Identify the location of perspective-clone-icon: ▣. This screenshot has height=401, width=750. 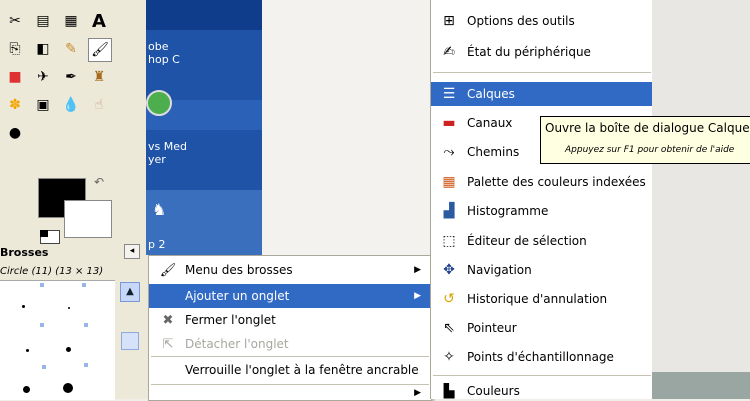
(43, 105).